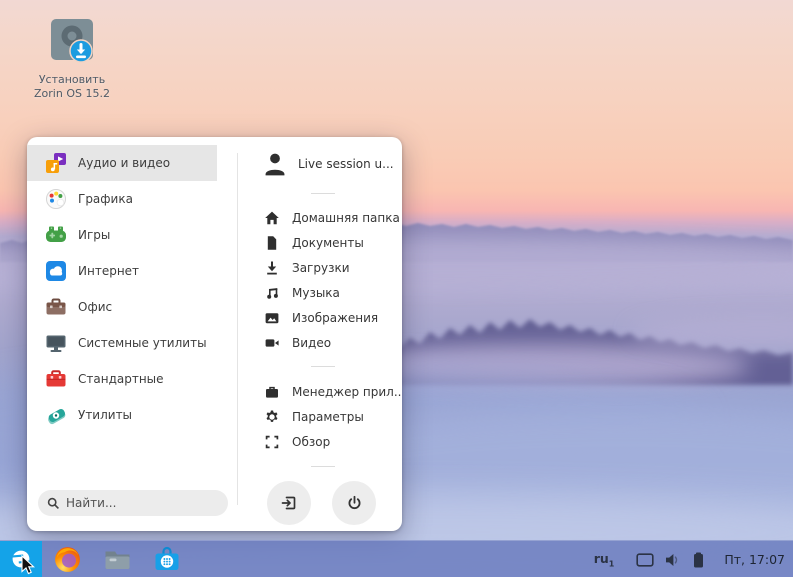 Image resolution: width=793 pixels, height=577 pixels. Describe the element at coordinates (396, 558) in the screenshot. I see `taskbar: ru1 Пт, 17:07` at that location.